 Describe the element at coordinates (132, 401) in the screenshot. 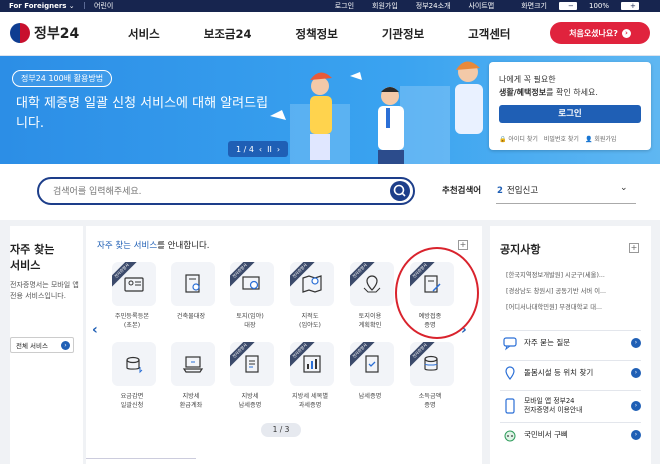

I see `service-label: 요금감면 일괄신청` at that location.